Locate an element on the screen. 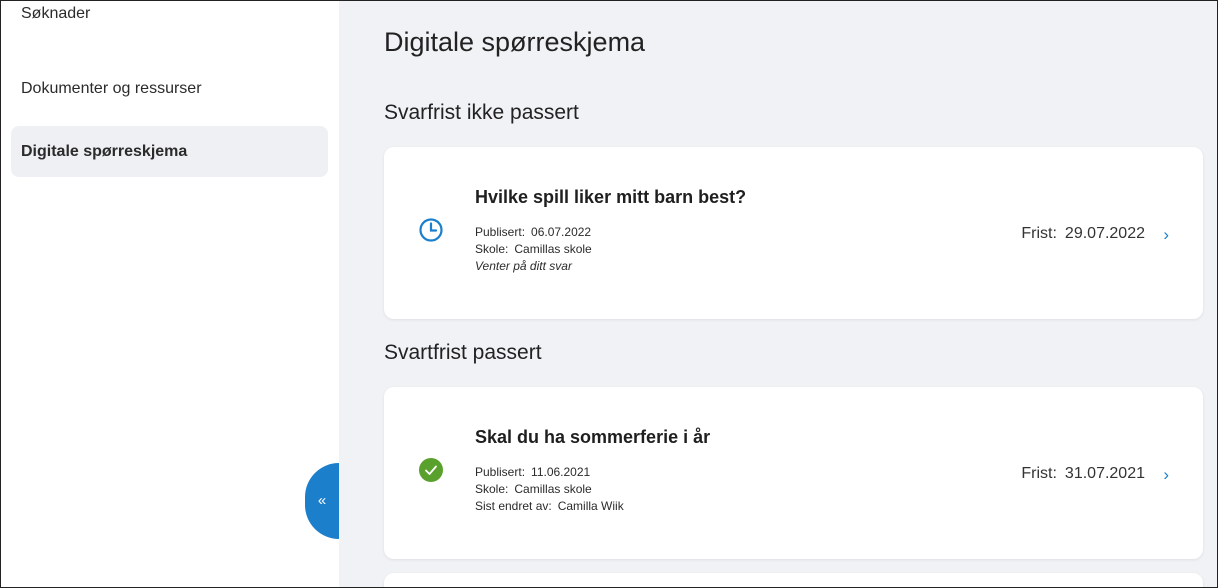 The height and width of the screenshot is (588, 1218). check-circle-icon is located at coordinates (431, 470).